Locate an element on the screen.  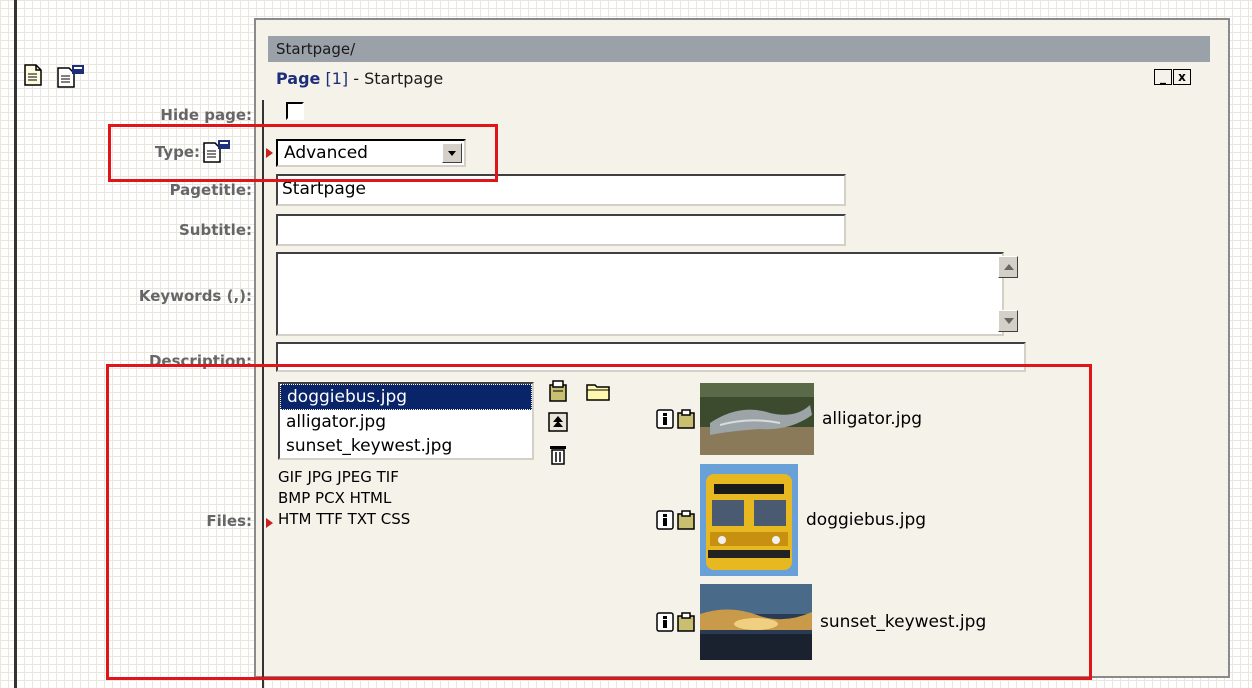
page-header: Page [1] - Startpage is located at coordinates (359, 78).